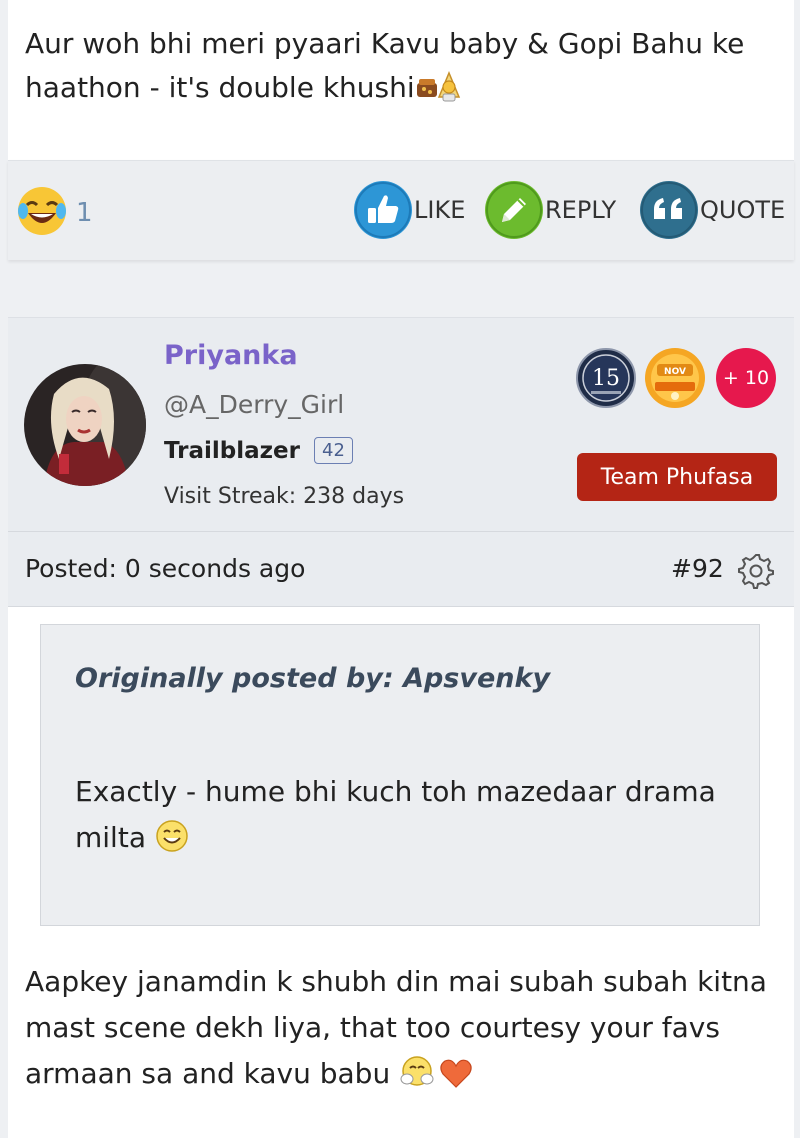 This screenshot has height=1138, width=800. Describe the element at coordinates (419, 1078) in the screenshot. I see `hug-emoji-icon` at that location.